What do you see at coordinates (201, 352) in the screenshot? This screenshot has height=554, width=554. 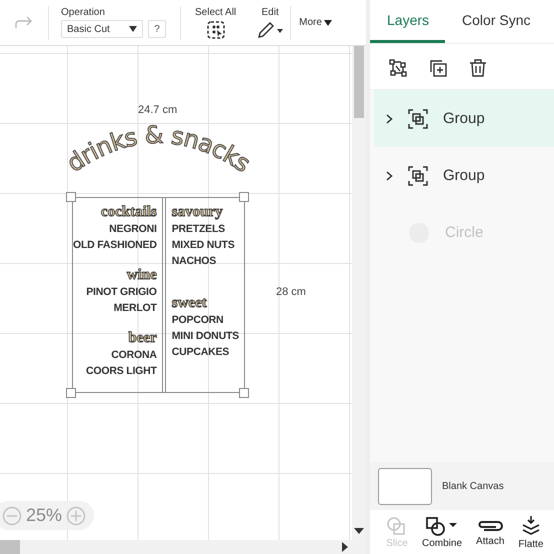 I see `menu-item: CUPCAKES` at bounding box center [201, 352].